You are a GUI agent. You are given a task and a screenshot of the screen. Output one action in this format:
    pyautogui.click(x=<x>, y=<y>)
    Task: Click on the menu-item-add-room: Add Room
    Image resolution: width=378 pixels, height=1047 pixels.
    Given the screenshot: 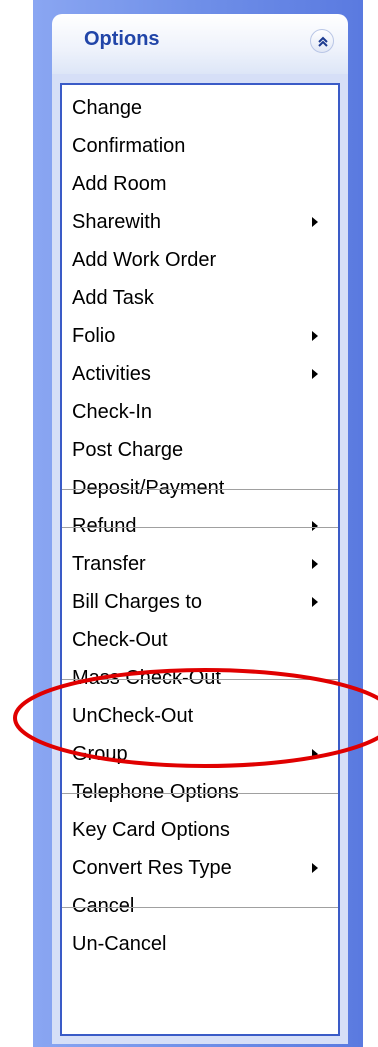 What is the action you would take?
    pyautogui.click(x=200, y=184)
    